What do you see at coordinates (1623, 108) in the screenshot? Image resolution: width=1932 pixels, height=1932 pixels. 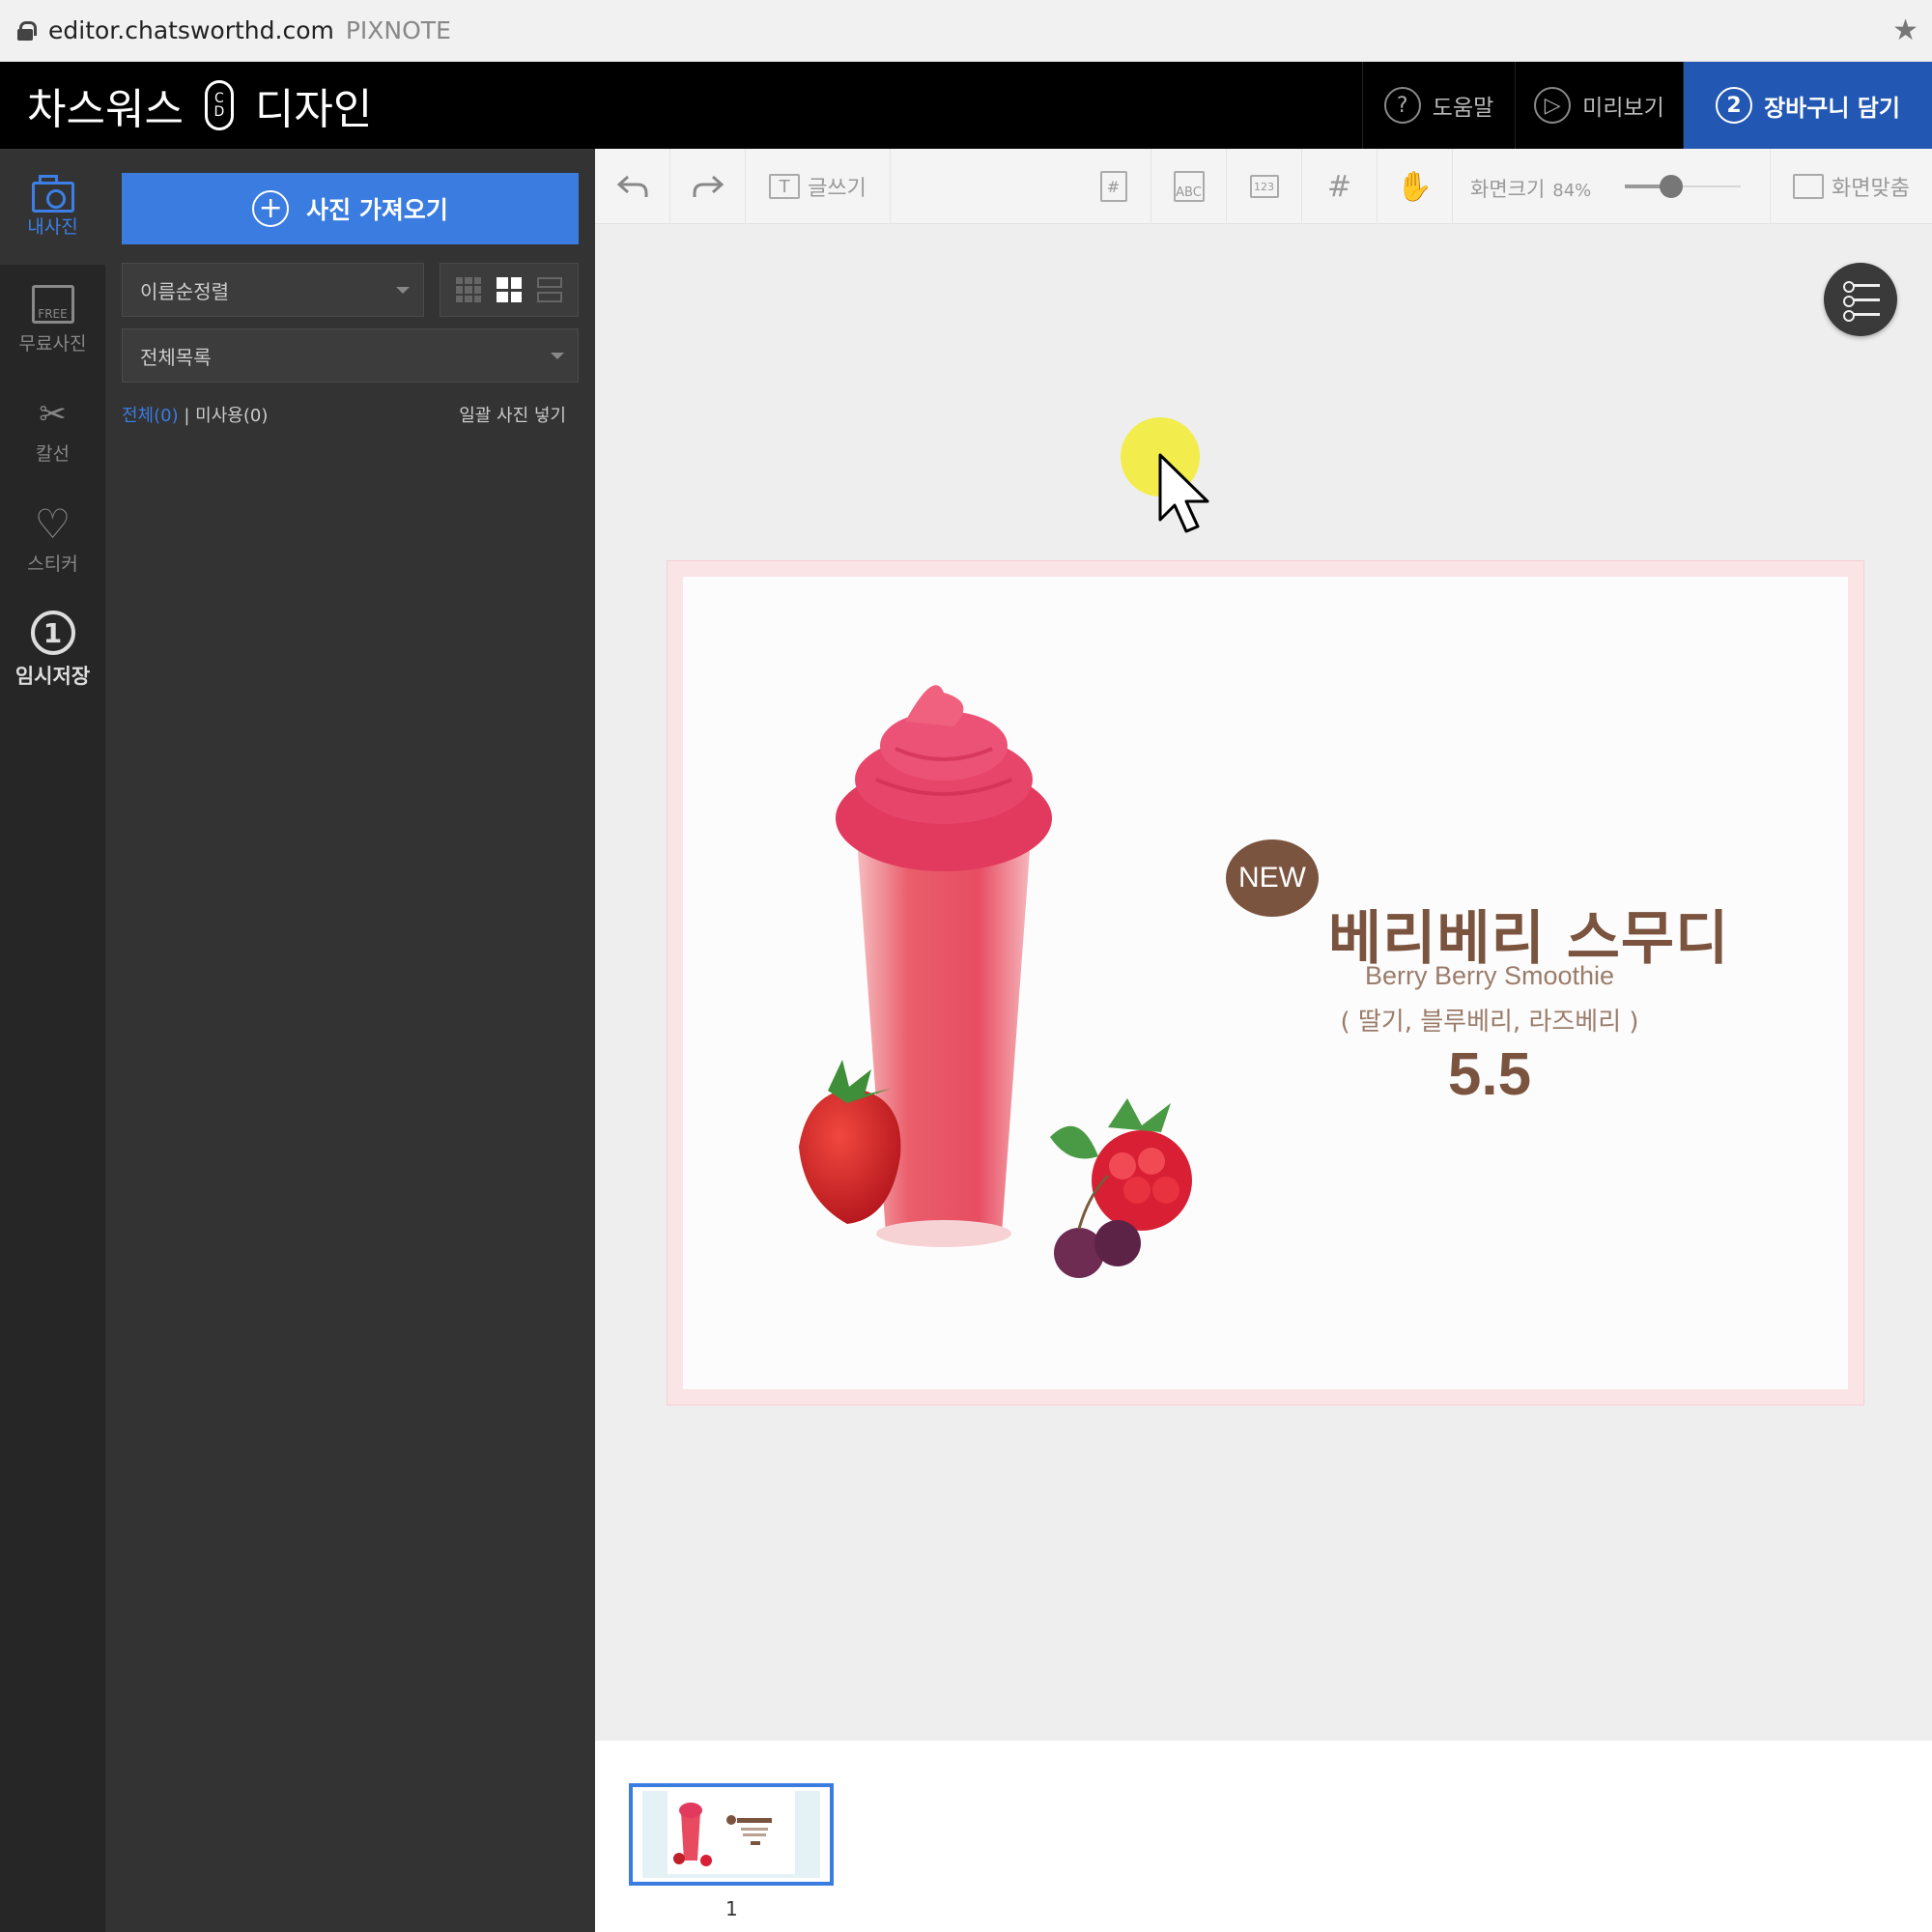 I see `preview-label: 미리보기` at bounding box center [1623, 108].